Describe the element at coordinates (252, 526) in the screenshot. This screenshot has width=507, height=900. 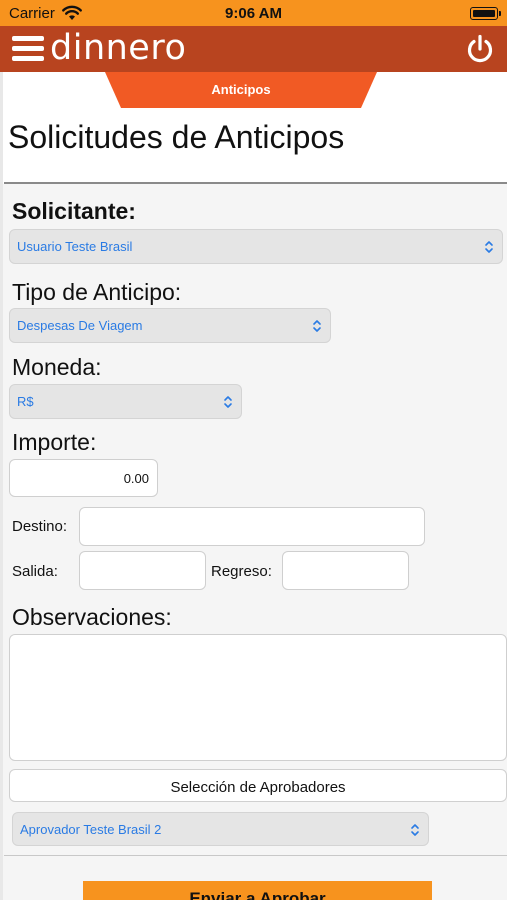
I see `destino-input` at that location.